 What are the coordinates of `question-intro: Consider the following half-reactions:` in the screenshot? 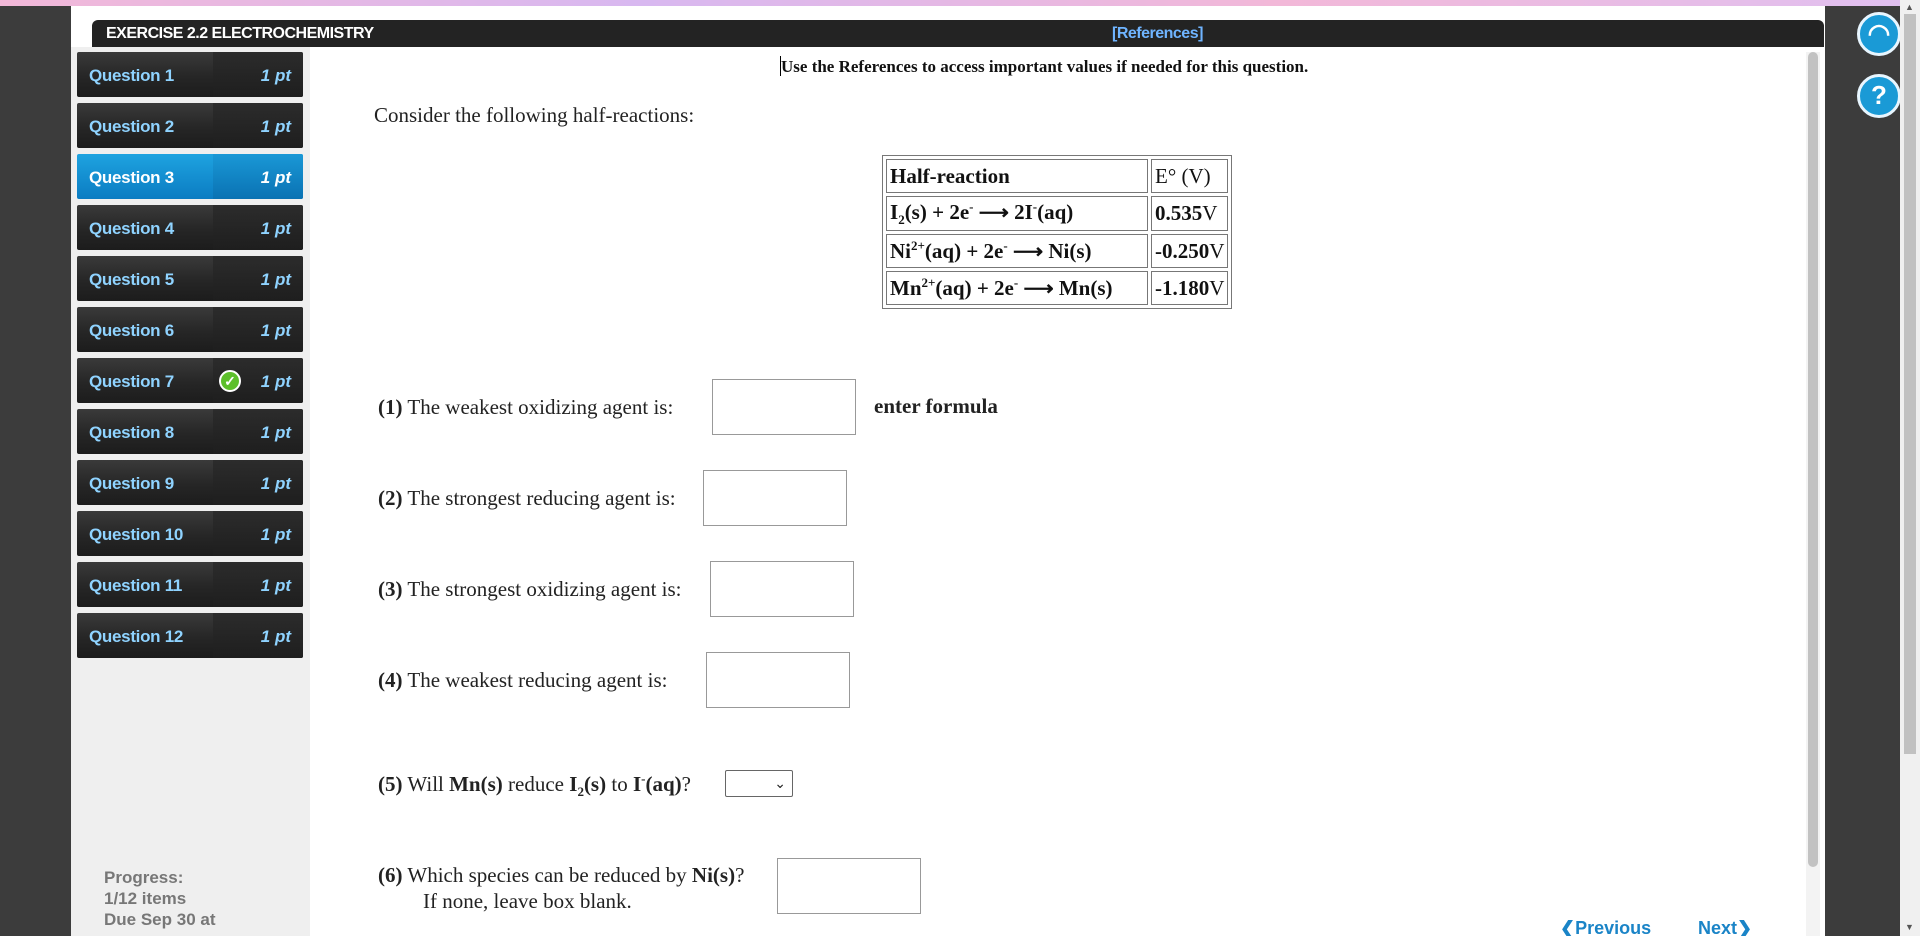 It's located at (534, 115).